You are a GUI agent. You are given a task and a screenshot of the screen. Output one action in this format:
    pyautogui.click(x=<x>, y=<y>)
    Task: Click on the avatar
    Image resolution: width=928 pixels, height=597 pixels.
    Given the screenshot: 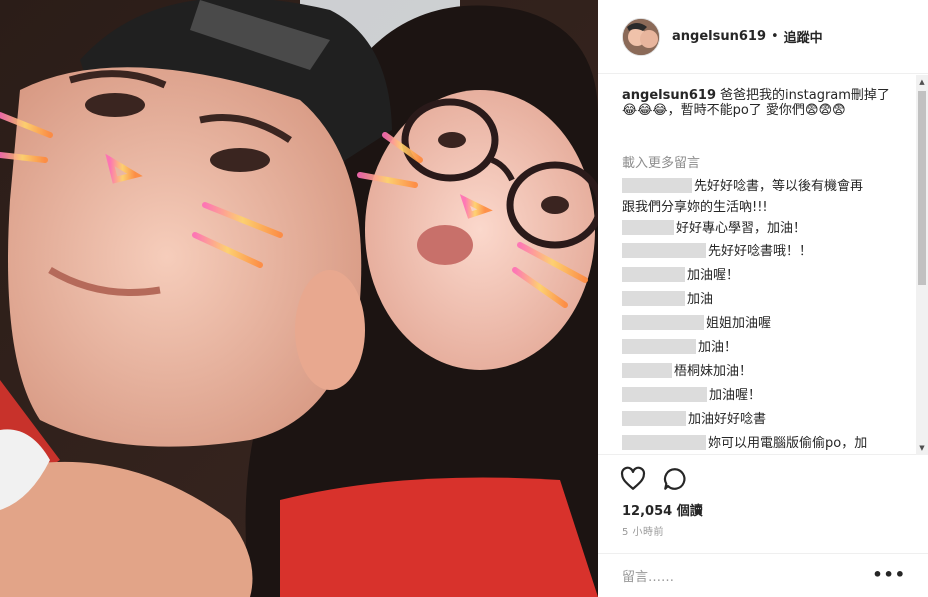 What is the action you would take?
    pyautogui.click(x=641, y=36)
    